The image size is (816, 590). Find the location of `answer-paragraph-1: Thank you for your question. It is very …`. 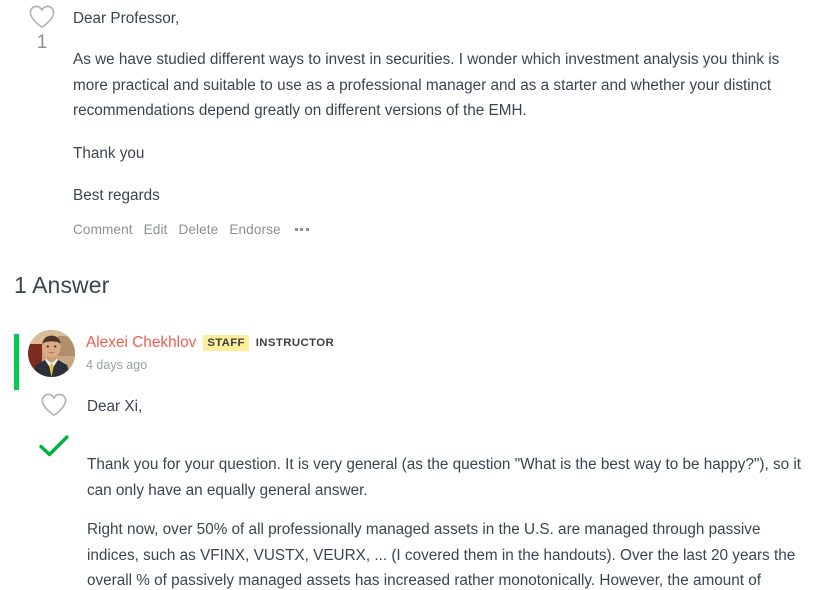

answer-paragraph-1: Thank you for your question. It is very … is located at coordinates (444, 477).